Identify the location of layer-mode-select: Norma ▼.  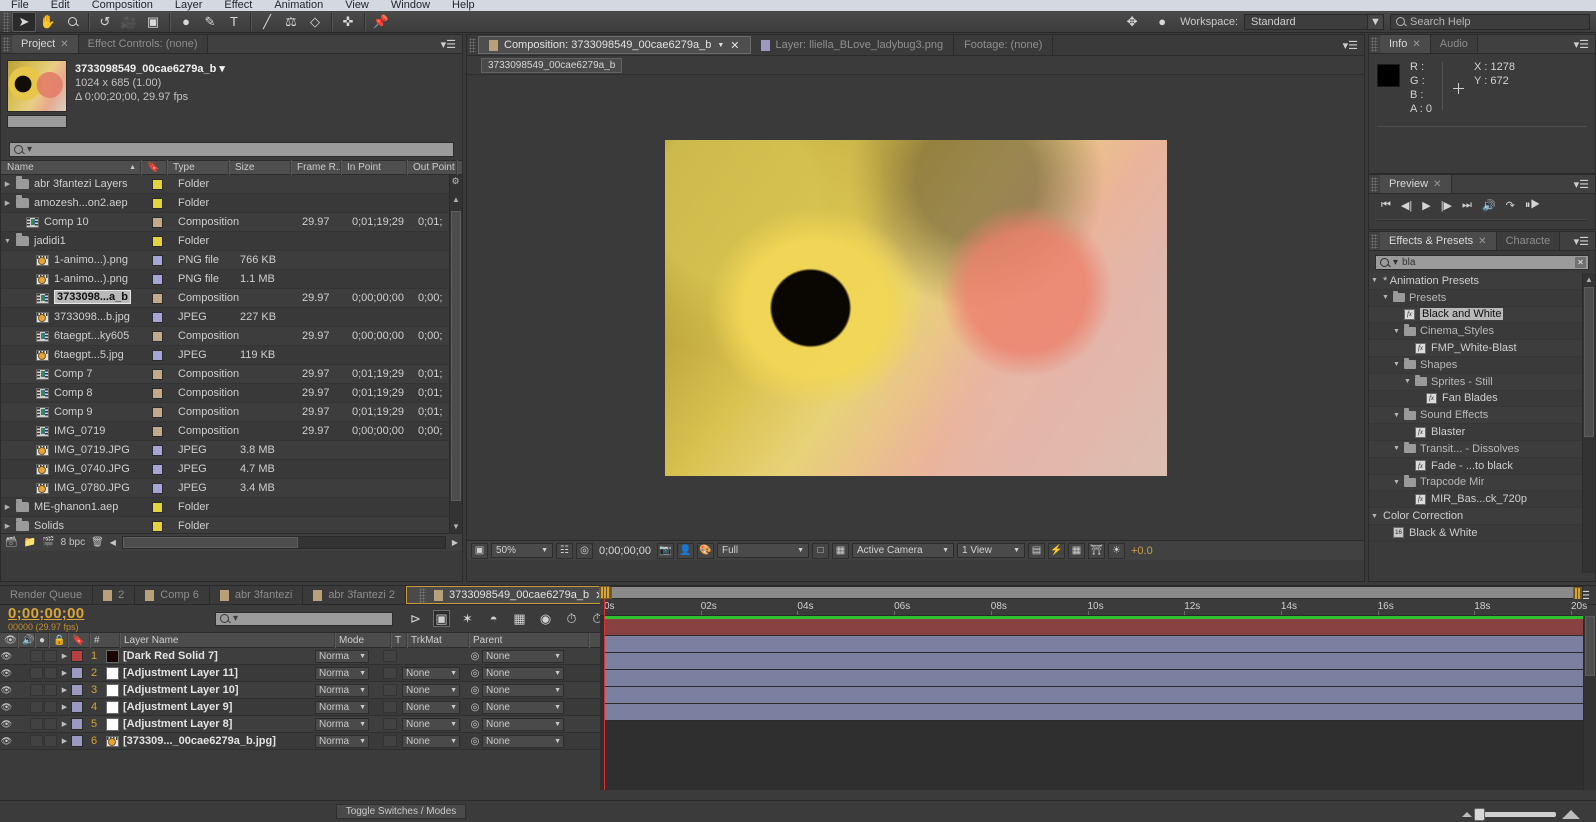
(342, 707).